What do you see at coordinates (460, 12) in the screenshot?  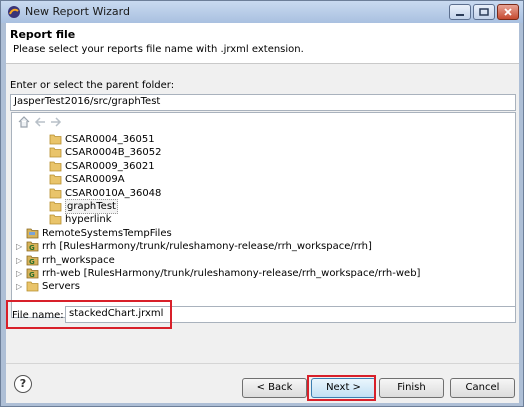 I see `minimize-button` at bounding box center [460, 12].